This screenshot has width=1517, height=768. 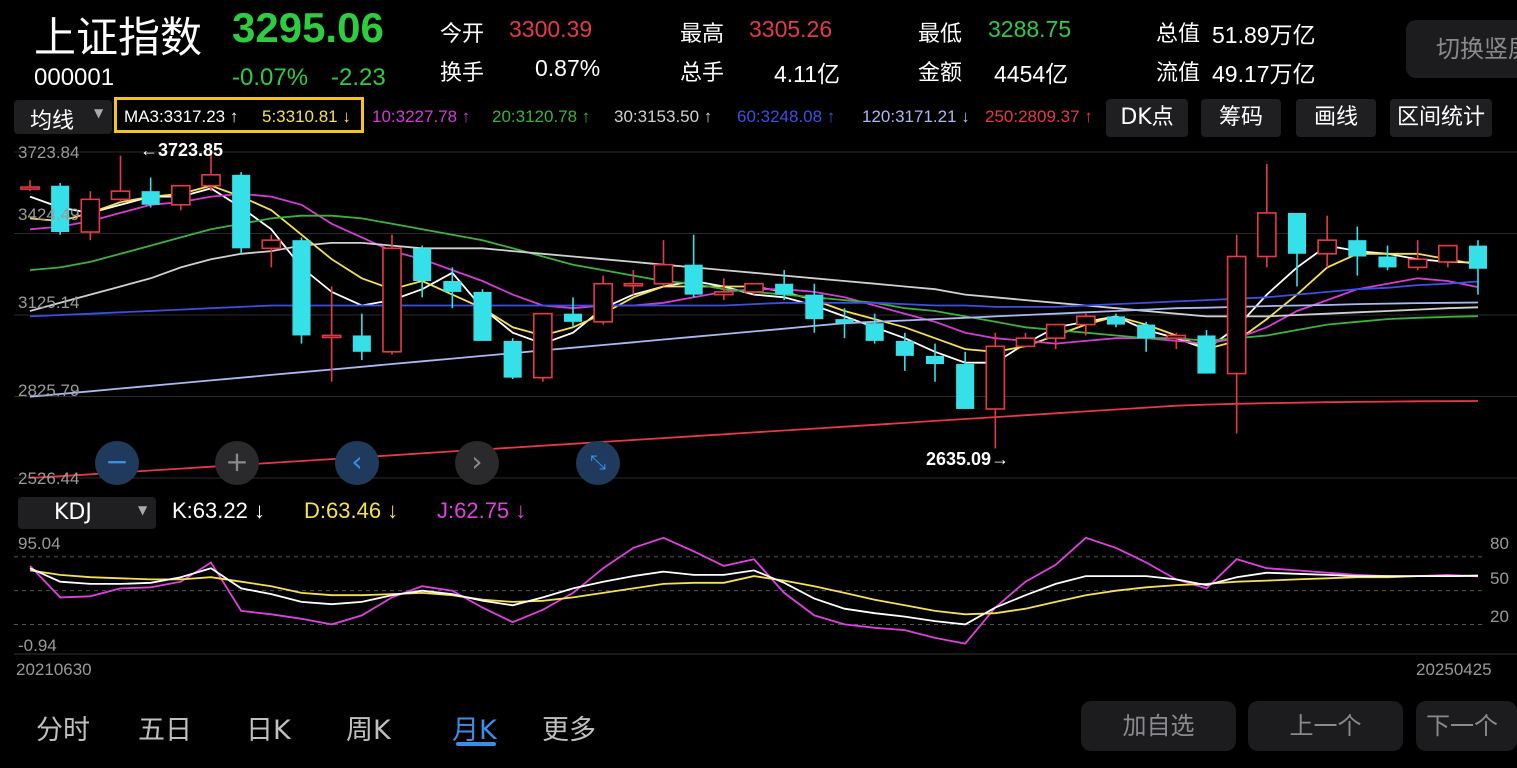 I want to click on index-price: 3295.06, so click(x=308, y=27).